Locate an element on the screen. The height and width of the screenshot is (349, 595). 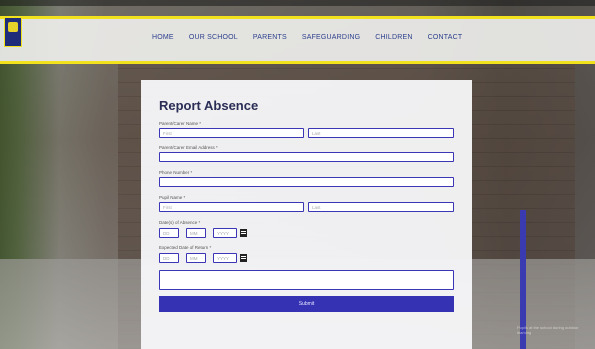
absence-year-placeholder: YYYY is located at coordinates (223, 233).